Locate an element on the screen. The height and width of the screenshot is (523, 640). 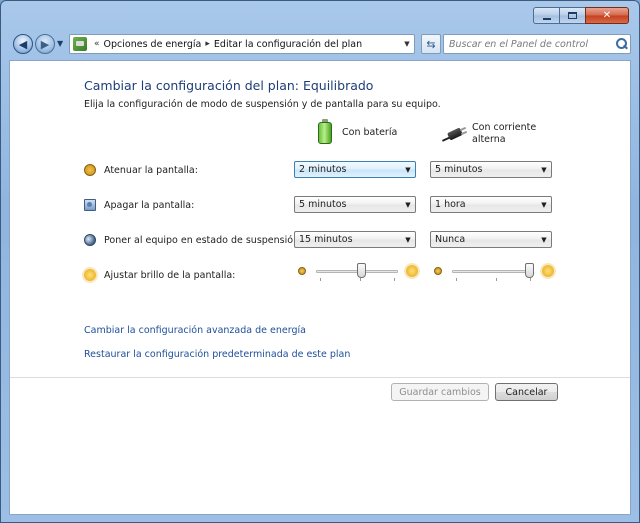
dim-display-icon is located at coordinates (90, 170).